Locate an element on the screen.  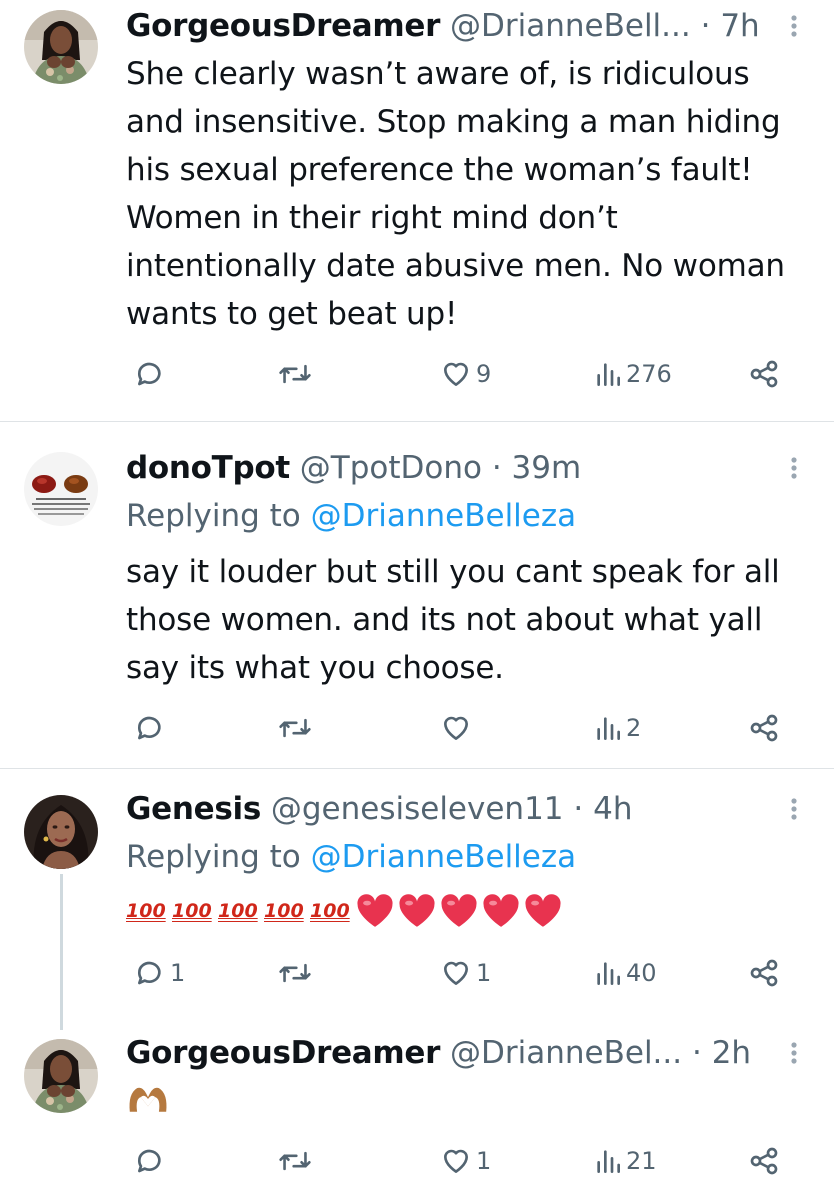
tweet-actions: 2 is located at coordinates (456, 728).